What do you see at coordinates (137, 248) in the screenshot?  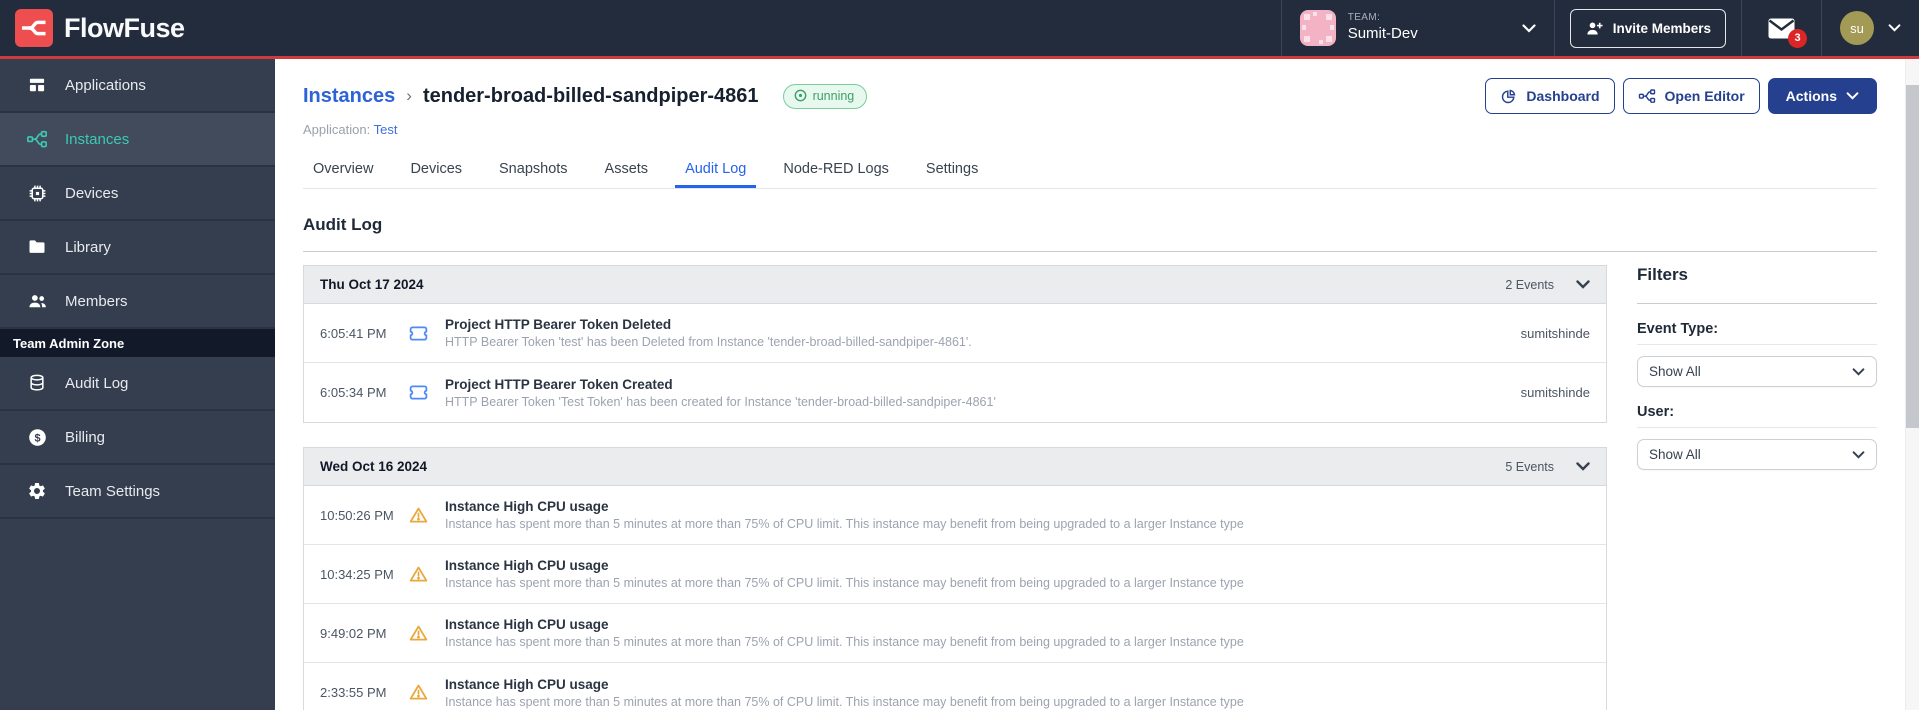 I see `sidebar-item-library: Library` at bounding box center [137, 248].